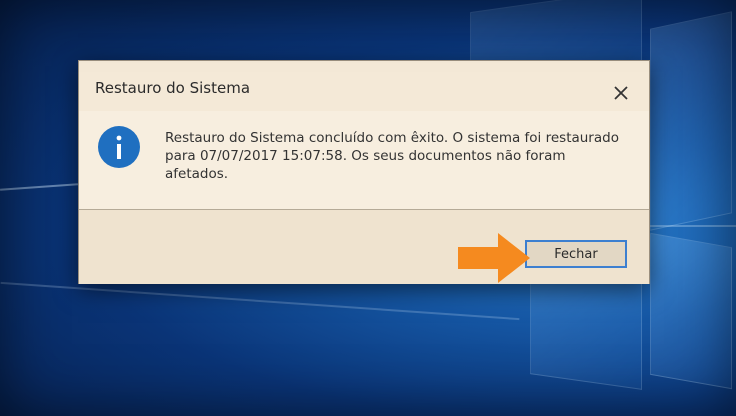 This screenshot has height=416, width=736. Describe the element at coordinates (364, 246) in the screenshot. I see `dialog-footer: Fechar` at that location.